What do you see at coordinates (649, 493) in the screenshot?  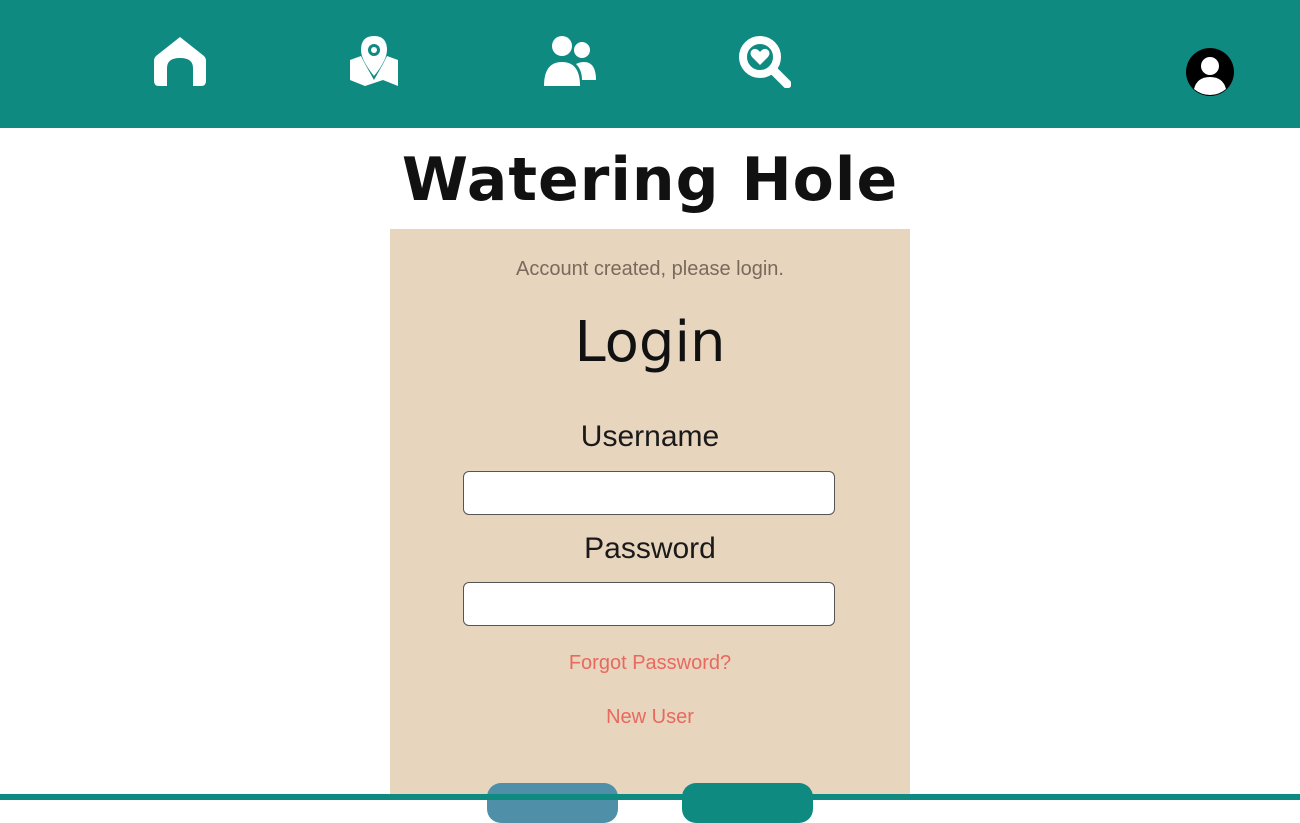 I see `username-input` at bounding box center [649, 493].